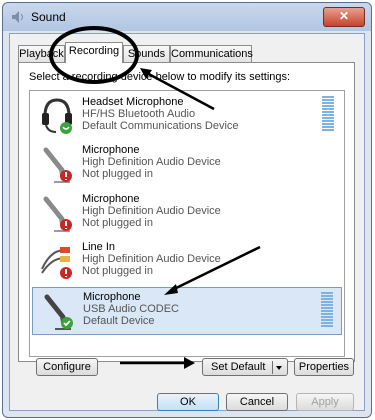 The width and height of the screenshot is (375, 420). What do you see at coordinates (67, 367) in the screenshot?
I see `configure-button: Configure` at bounding box center [67, 367].